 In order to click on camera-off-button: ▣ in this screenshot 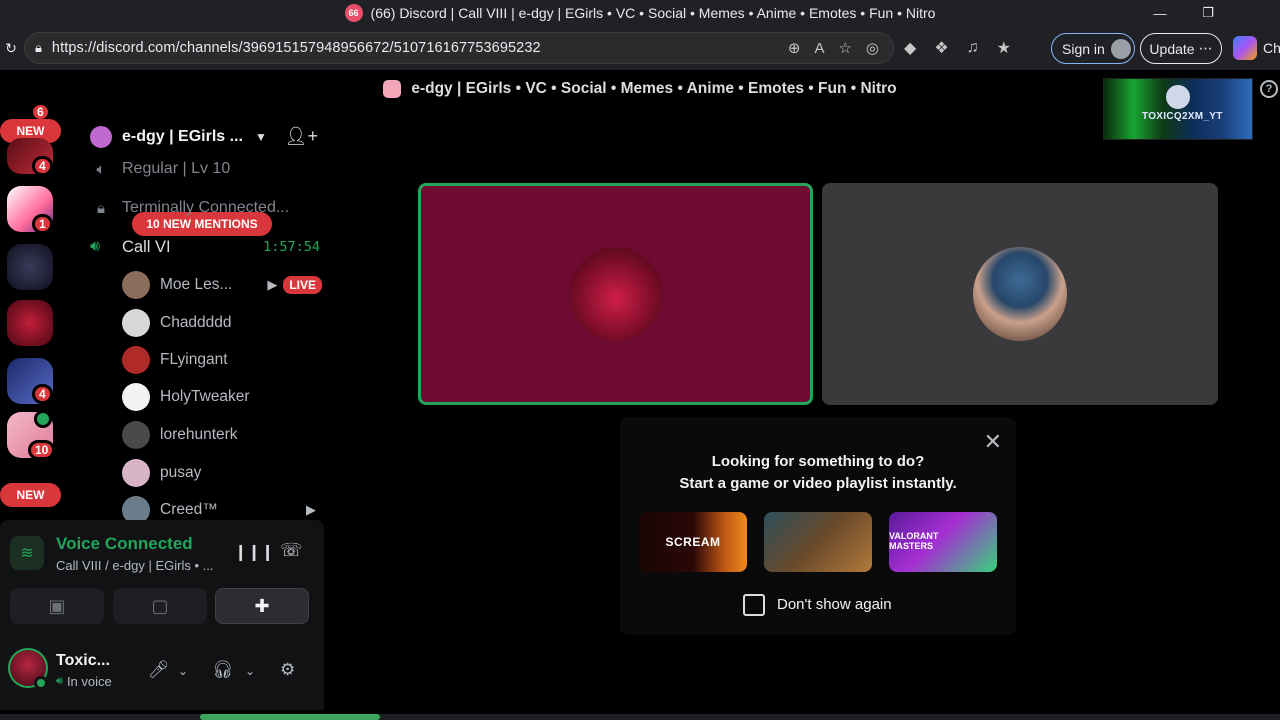, I will do `click(57, 606)`.